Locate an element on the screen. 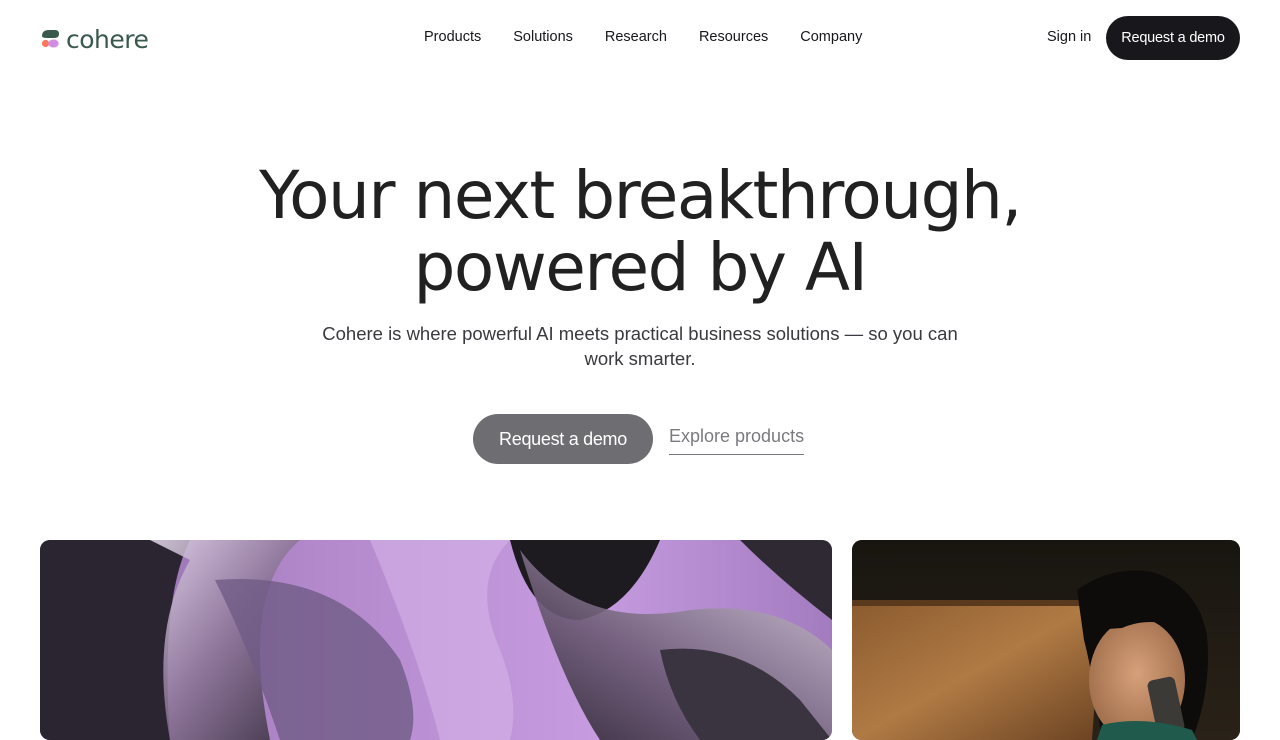 Image resolution: width=1280 pixels, height=740 pixels. woman-on-phone-image is located at coordinates (1046, 640).